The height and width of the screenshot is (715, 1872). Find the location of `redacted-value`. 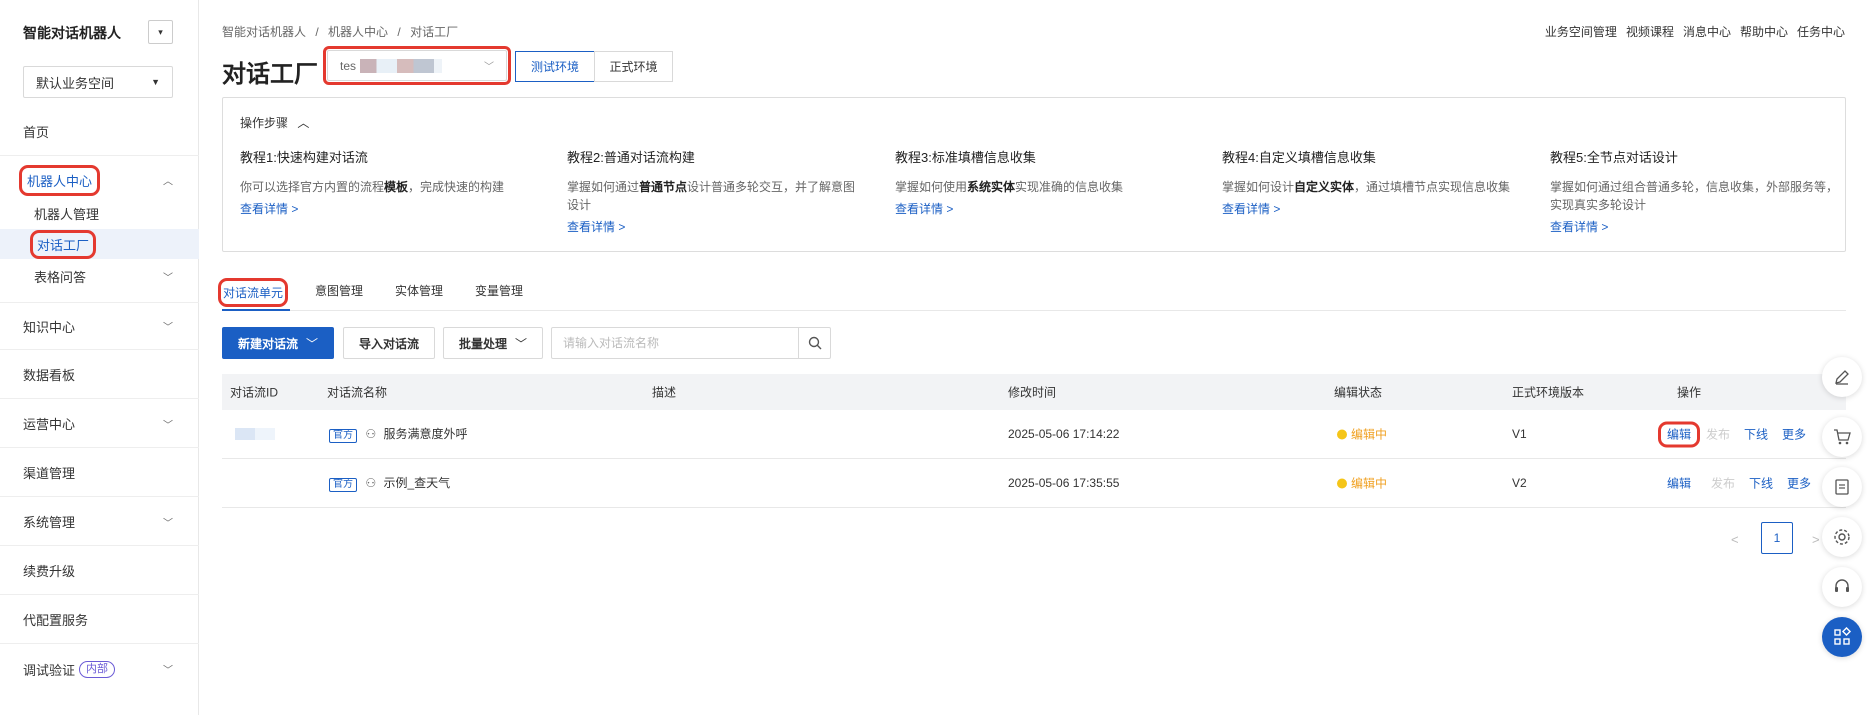

redacted-value is located at coordinates (401, 65).